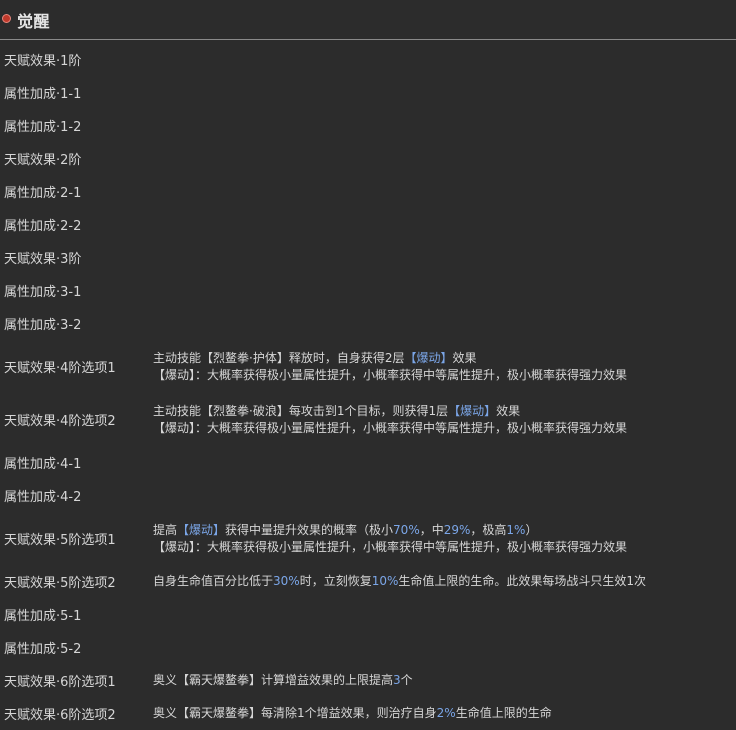 The image size is (736, 730). I want to click on description-text: 提高, so click(165, 529).